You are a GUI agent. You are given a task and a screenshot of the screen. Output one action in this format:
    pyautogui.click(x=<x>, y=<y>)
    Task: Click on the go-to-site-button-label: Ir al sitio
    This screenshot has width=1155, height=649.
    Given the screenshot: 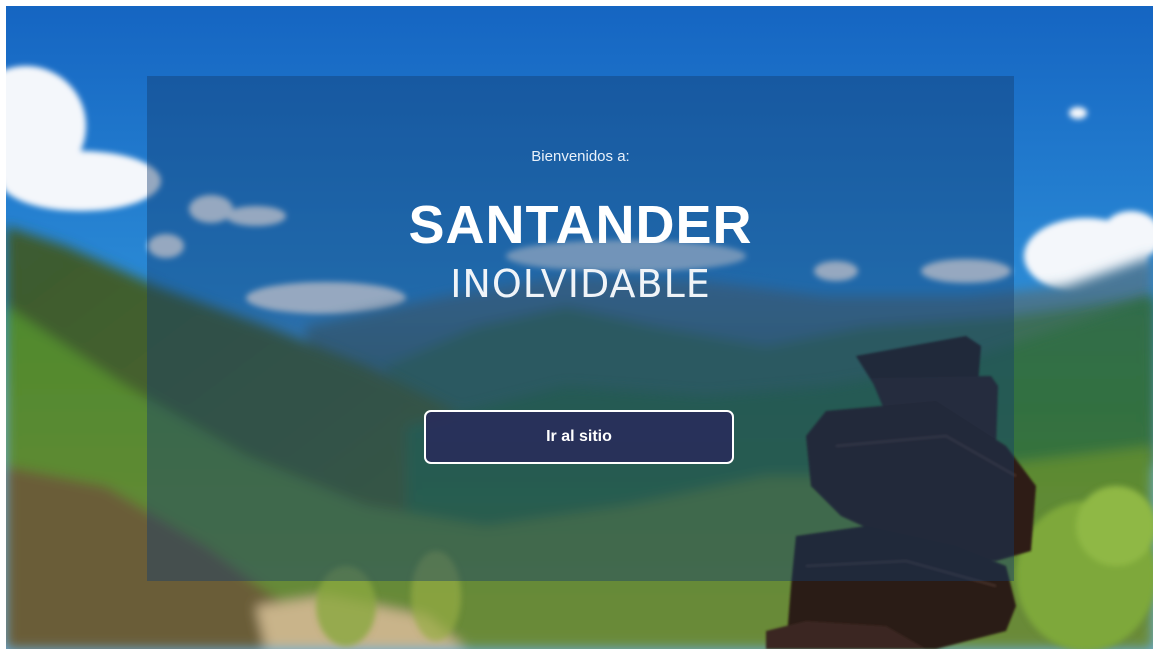 What is the action you would take?
    pyautogui.click(x=579, y=436)
    